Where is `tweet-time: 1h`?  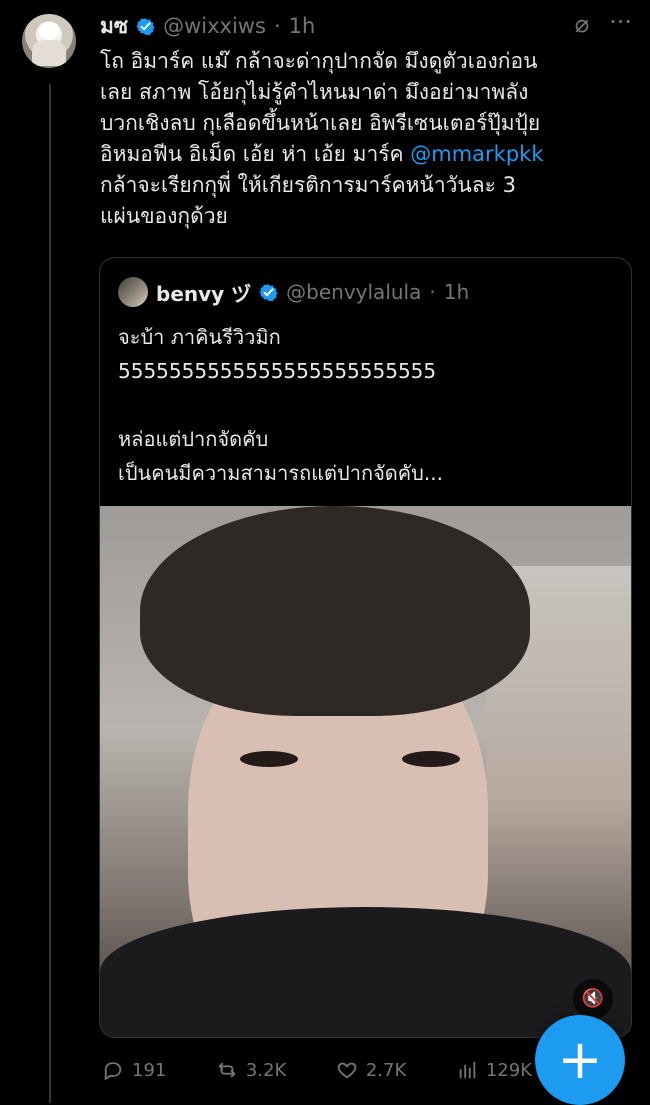 tweet-time: 1h is located at coordinates (302, 26).